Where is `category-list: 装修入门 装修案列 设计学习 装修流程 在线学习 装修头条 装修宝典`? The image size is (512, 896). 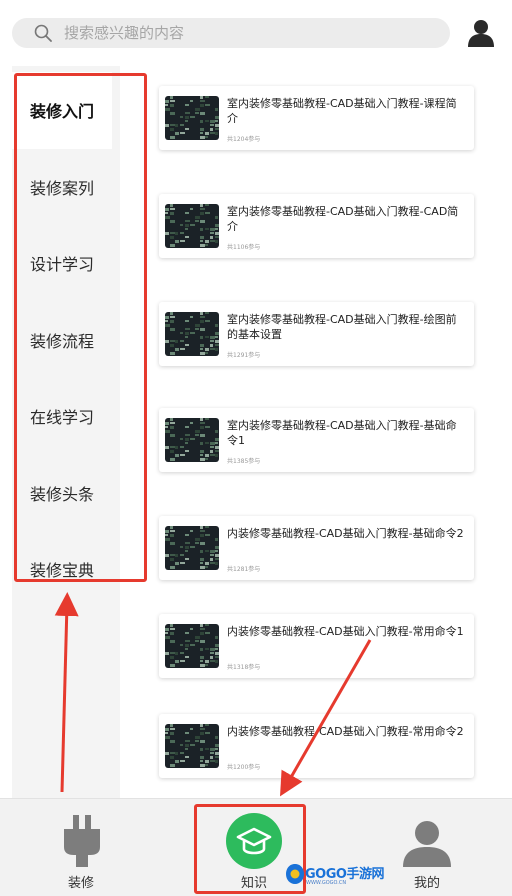 category-list: 装修入门 装修案列 设计学习 装修流程 在线学习 装修头条 装修宝典 is located at coordinates (62, 340).